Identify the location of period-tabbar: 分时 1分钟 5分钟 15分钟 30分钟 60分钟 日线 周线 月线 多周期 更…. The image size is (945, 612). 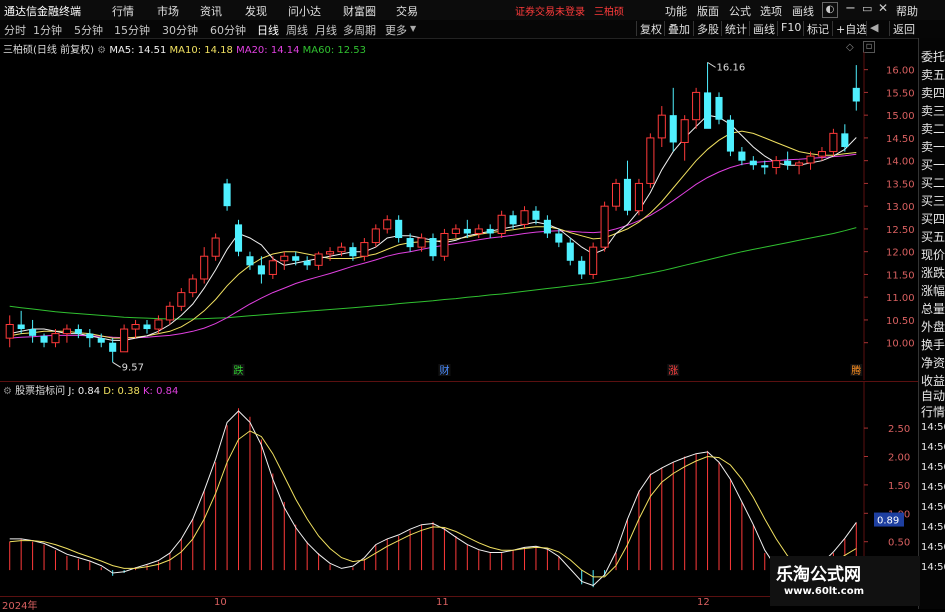
(472, 29).